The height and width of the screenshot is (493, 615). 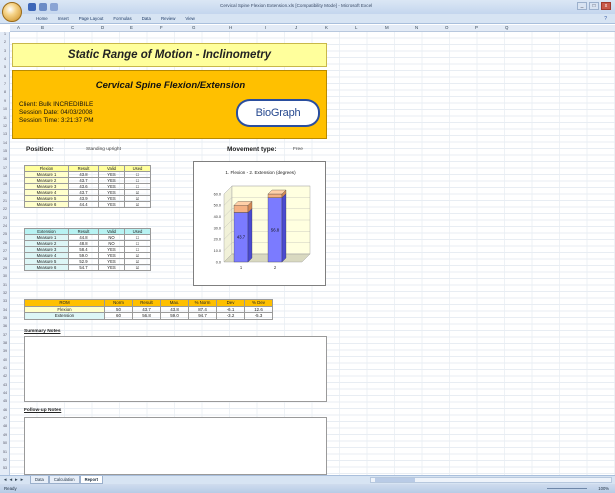 What do you see at coordinates (4, 176) in the screenshot?
I see `row-header: 18` at bounding box center [4, 176].